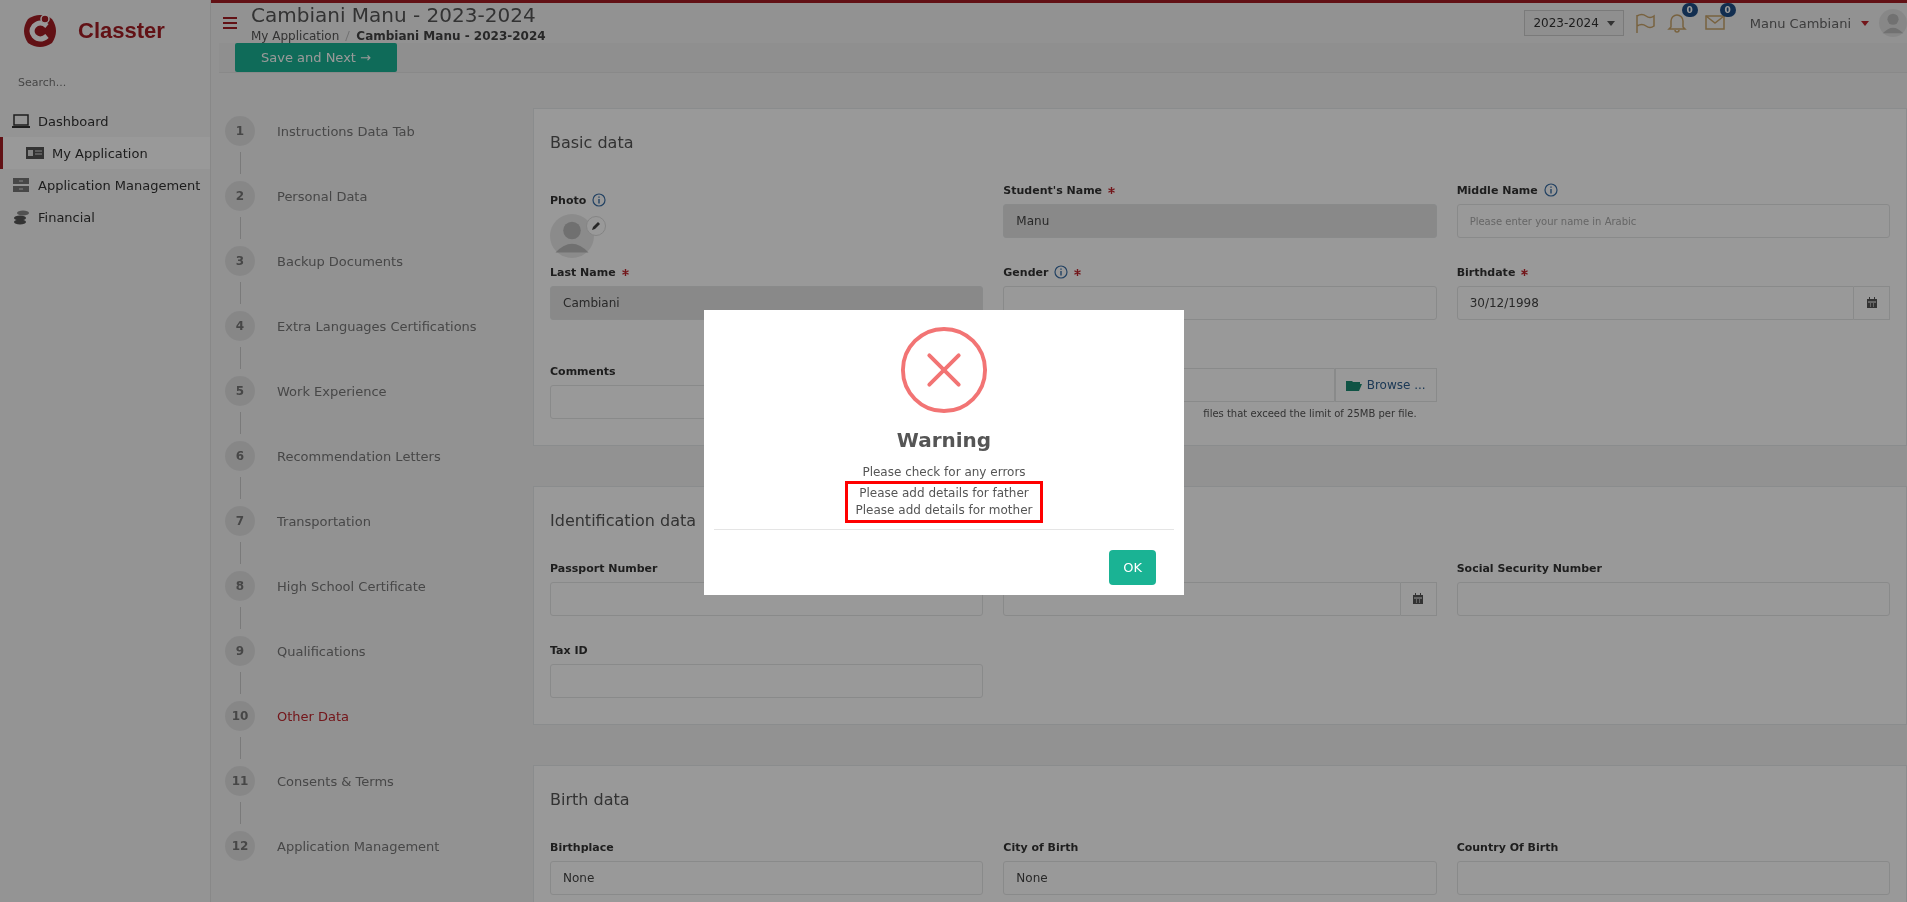  Describe the element at coordinates (1132, 567) in the screenshot. I see `ok-button: OK` at that location.